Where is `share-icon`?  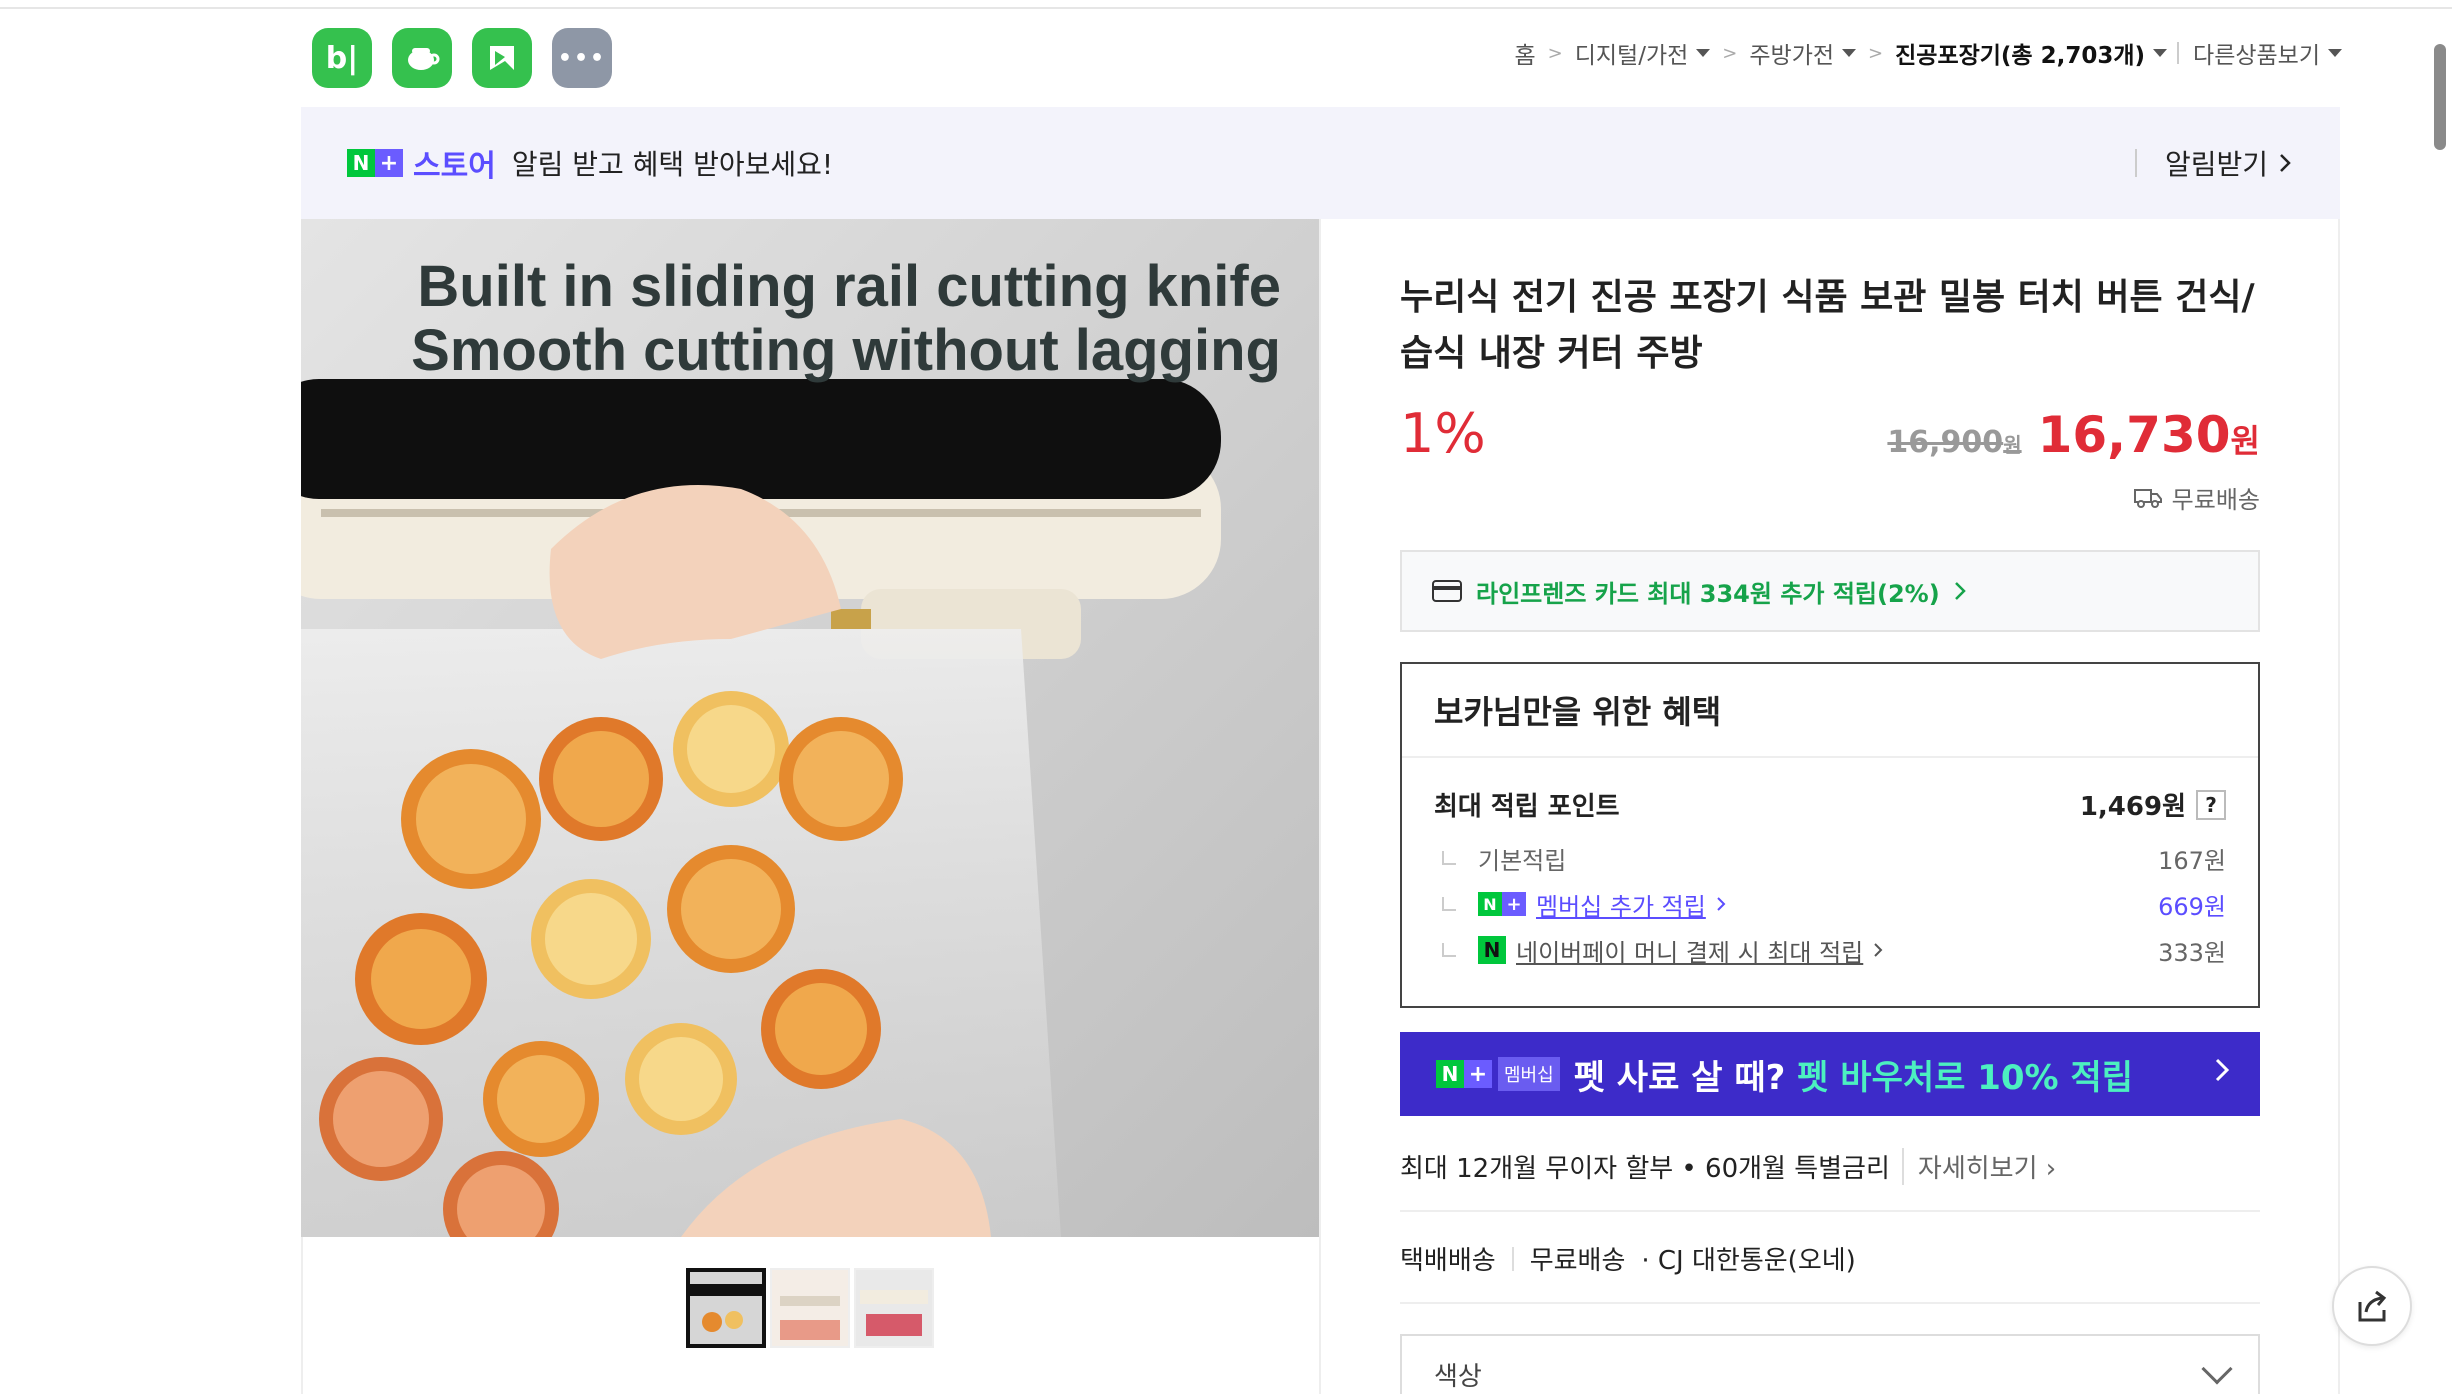 share-icon is located at coordinates (2372, 1306).